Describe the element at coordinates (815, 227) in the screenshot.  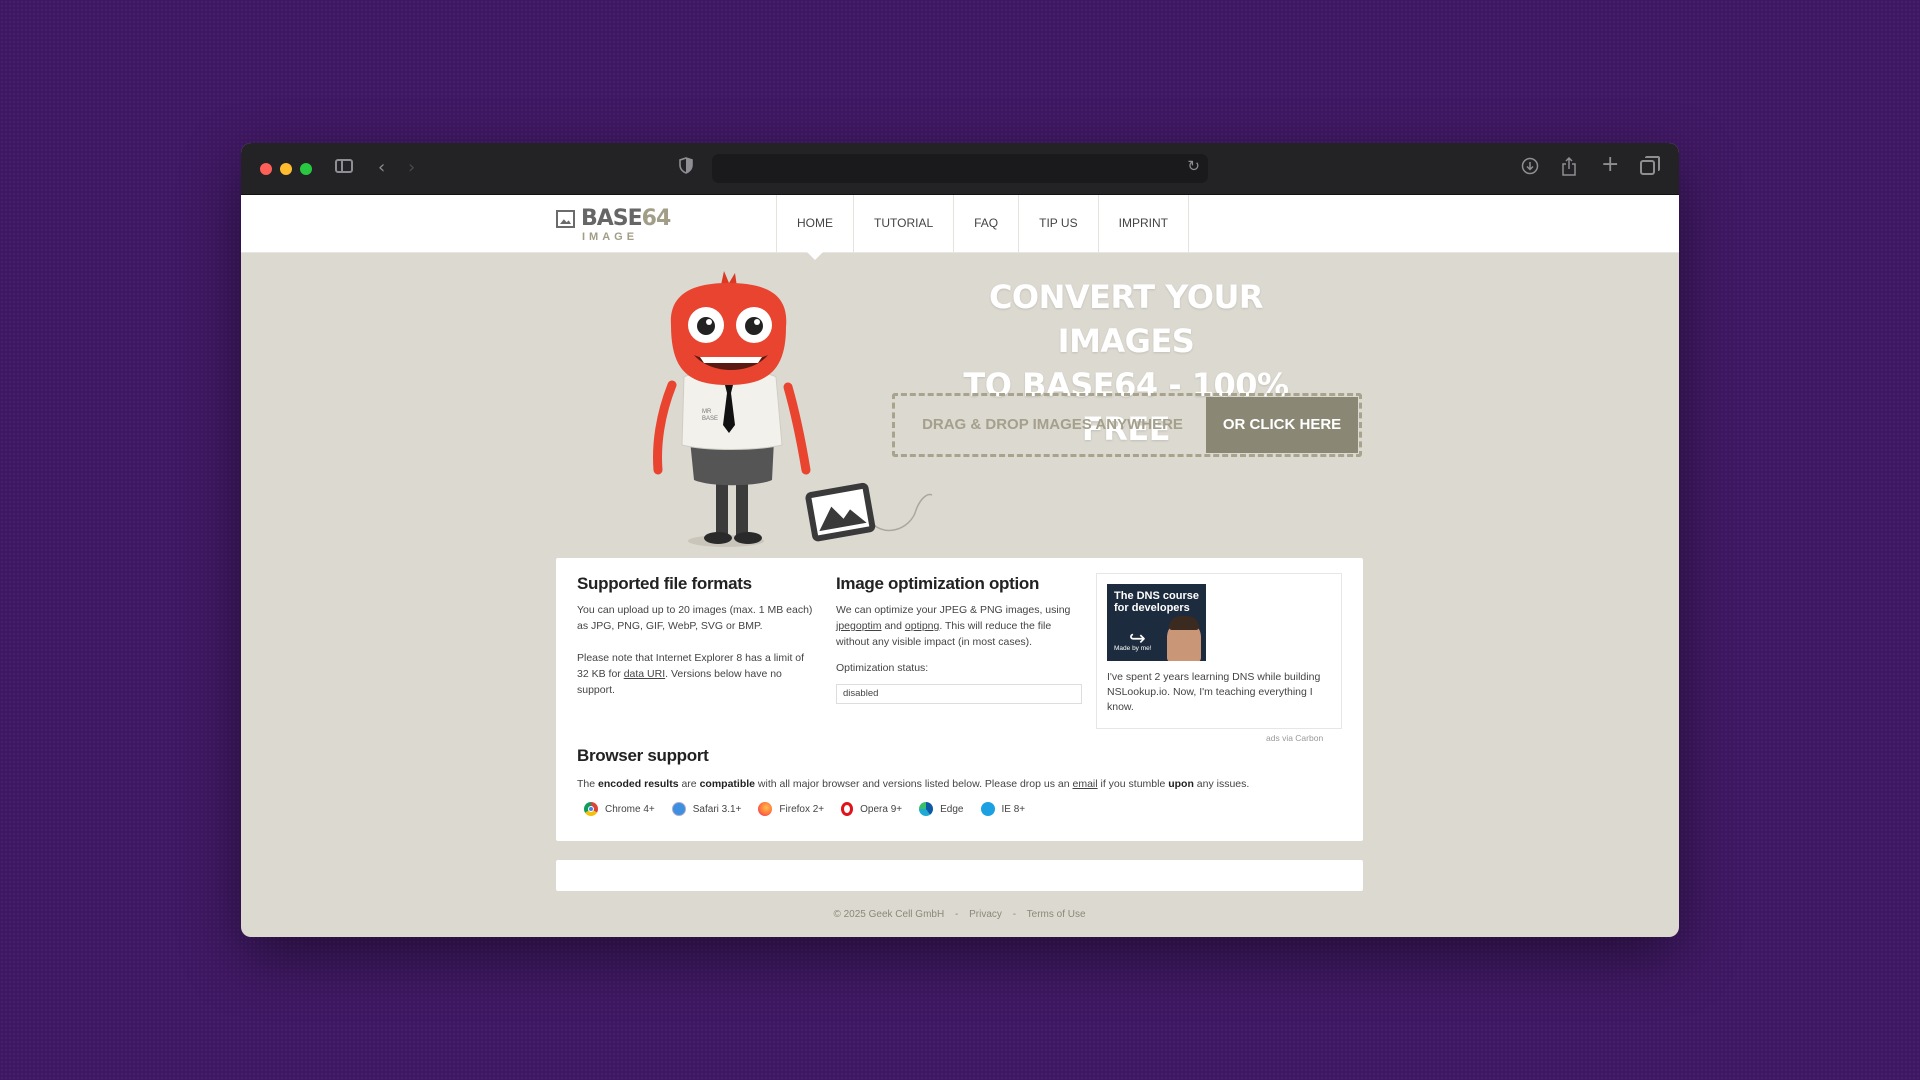
I see `nav-home: HOME` at that location.